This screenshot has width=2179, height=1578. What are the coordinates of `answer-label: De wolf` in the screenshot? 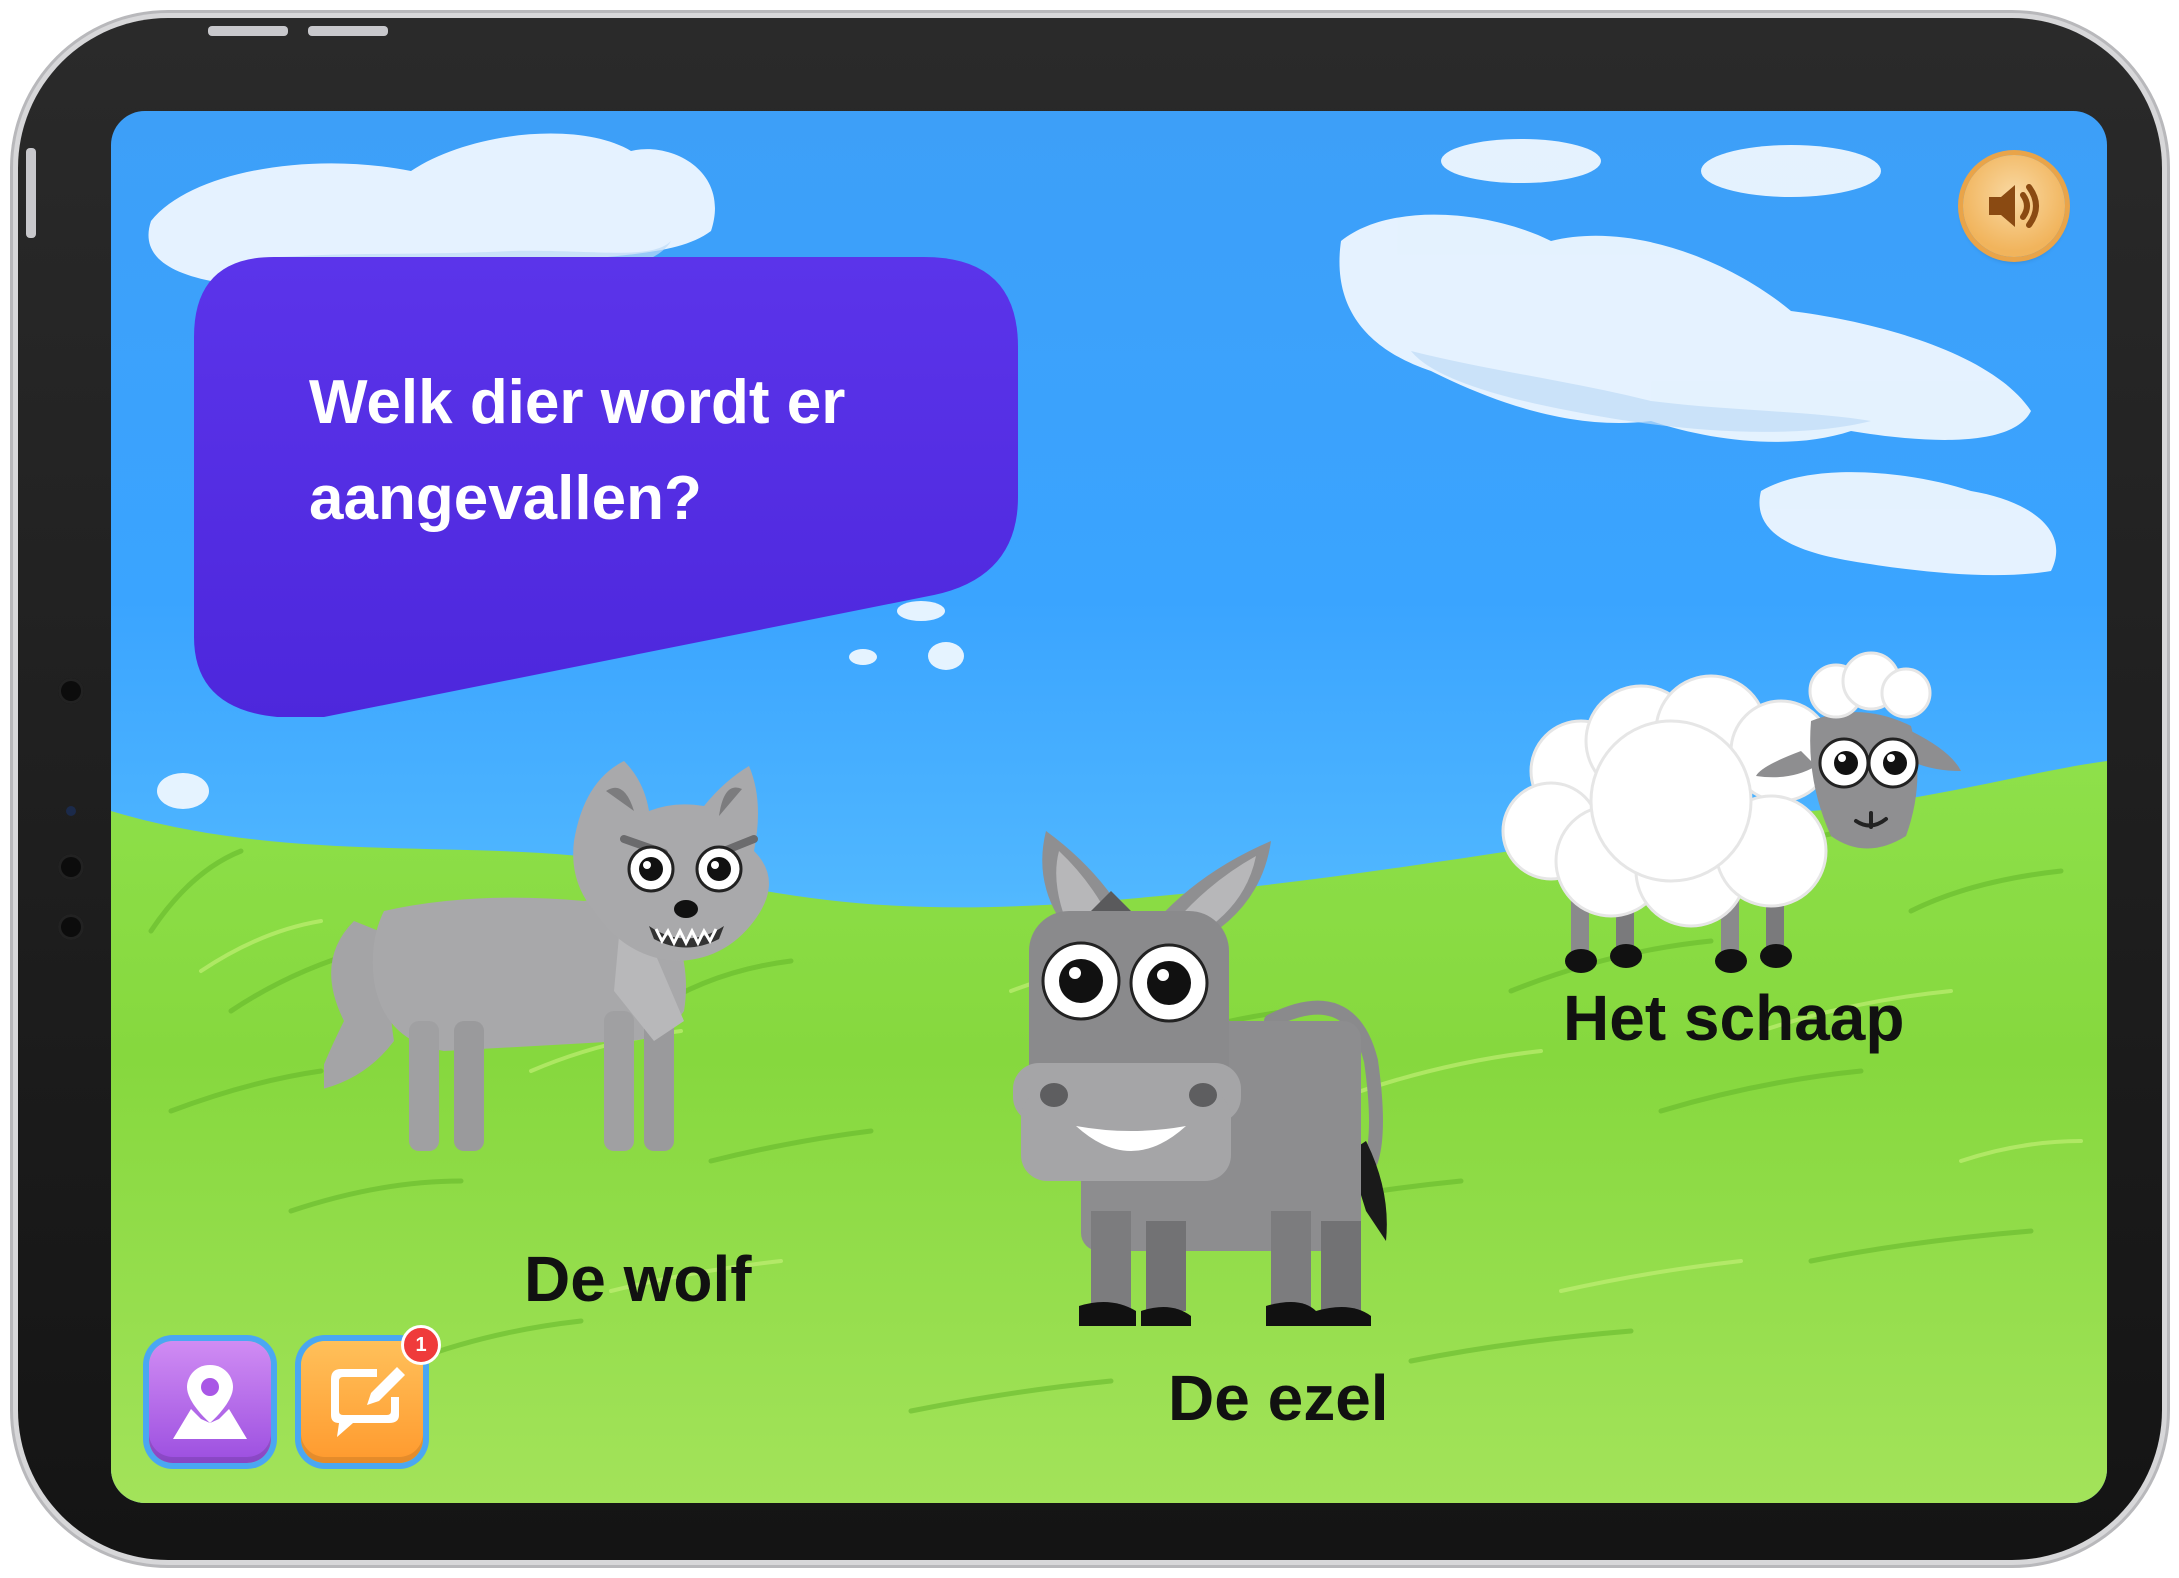 It's located at (638, 1279).